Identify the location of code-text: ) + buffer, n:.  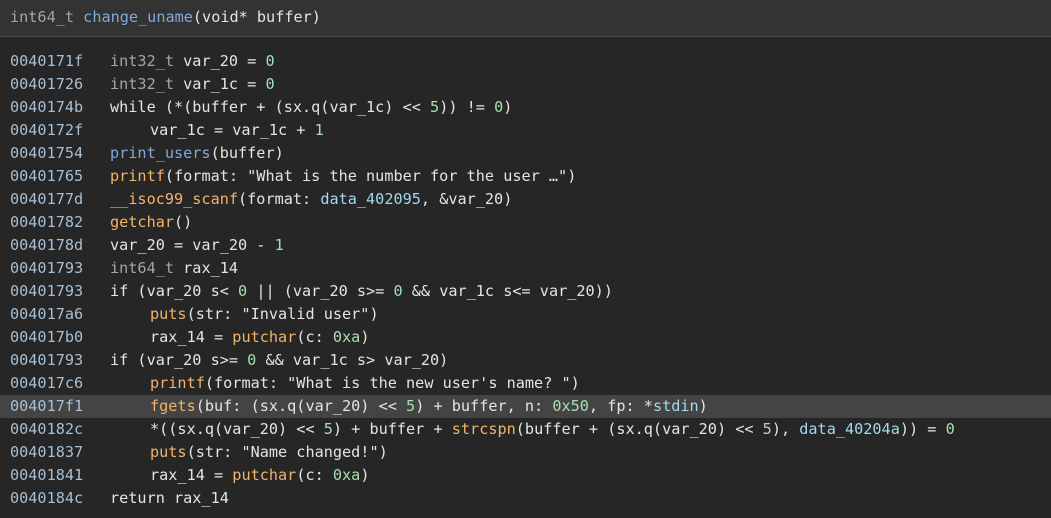
(484, 406).